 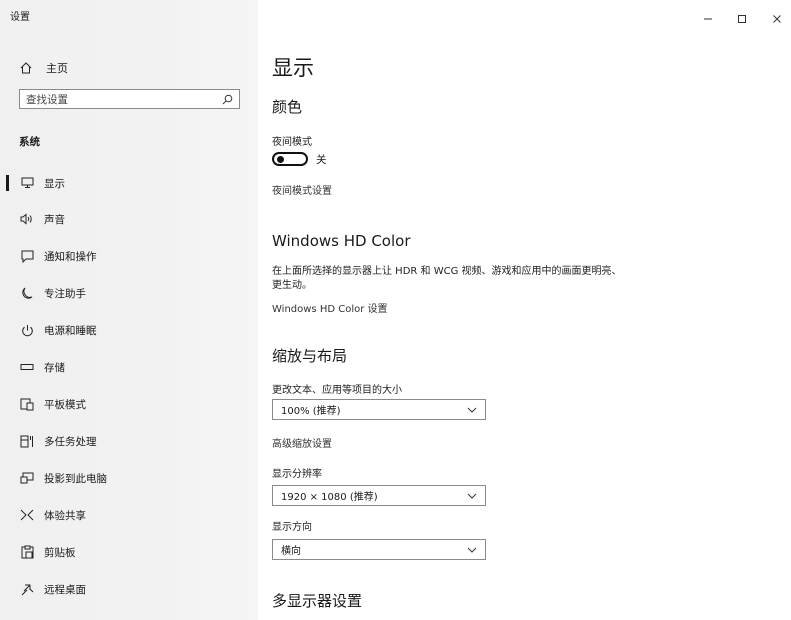 I want to click on orientation-dropdown: 横向, so click(x=379, y=549).